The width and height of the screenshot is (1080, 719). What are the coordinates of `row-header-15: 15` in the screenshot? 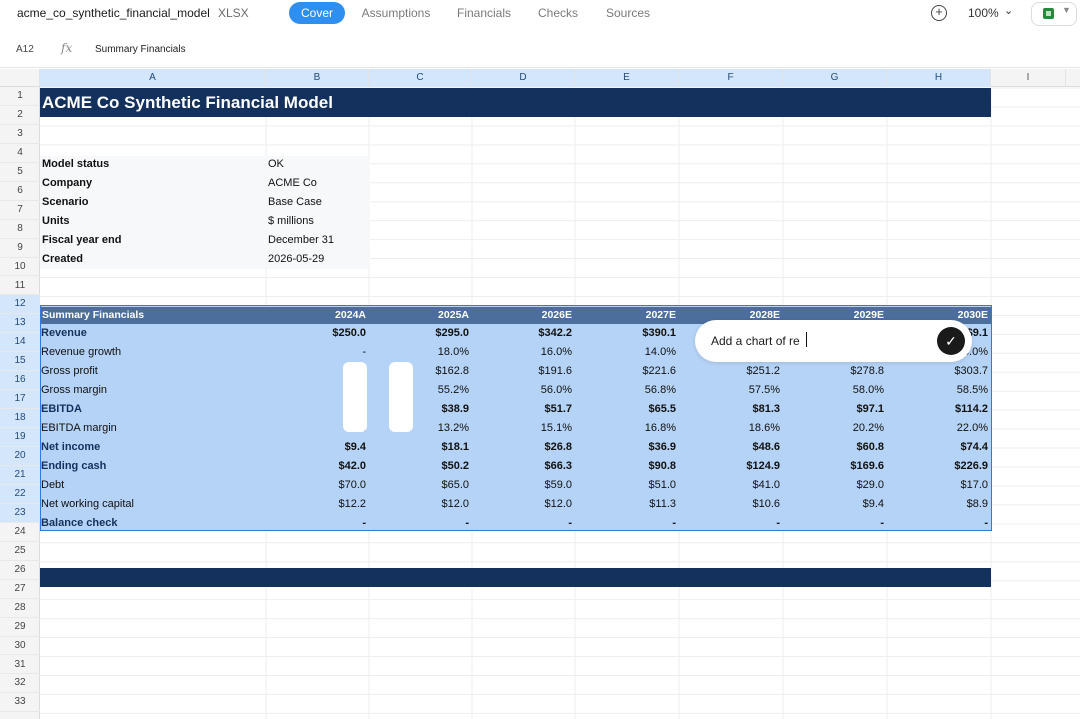 It's located at (20, 362).